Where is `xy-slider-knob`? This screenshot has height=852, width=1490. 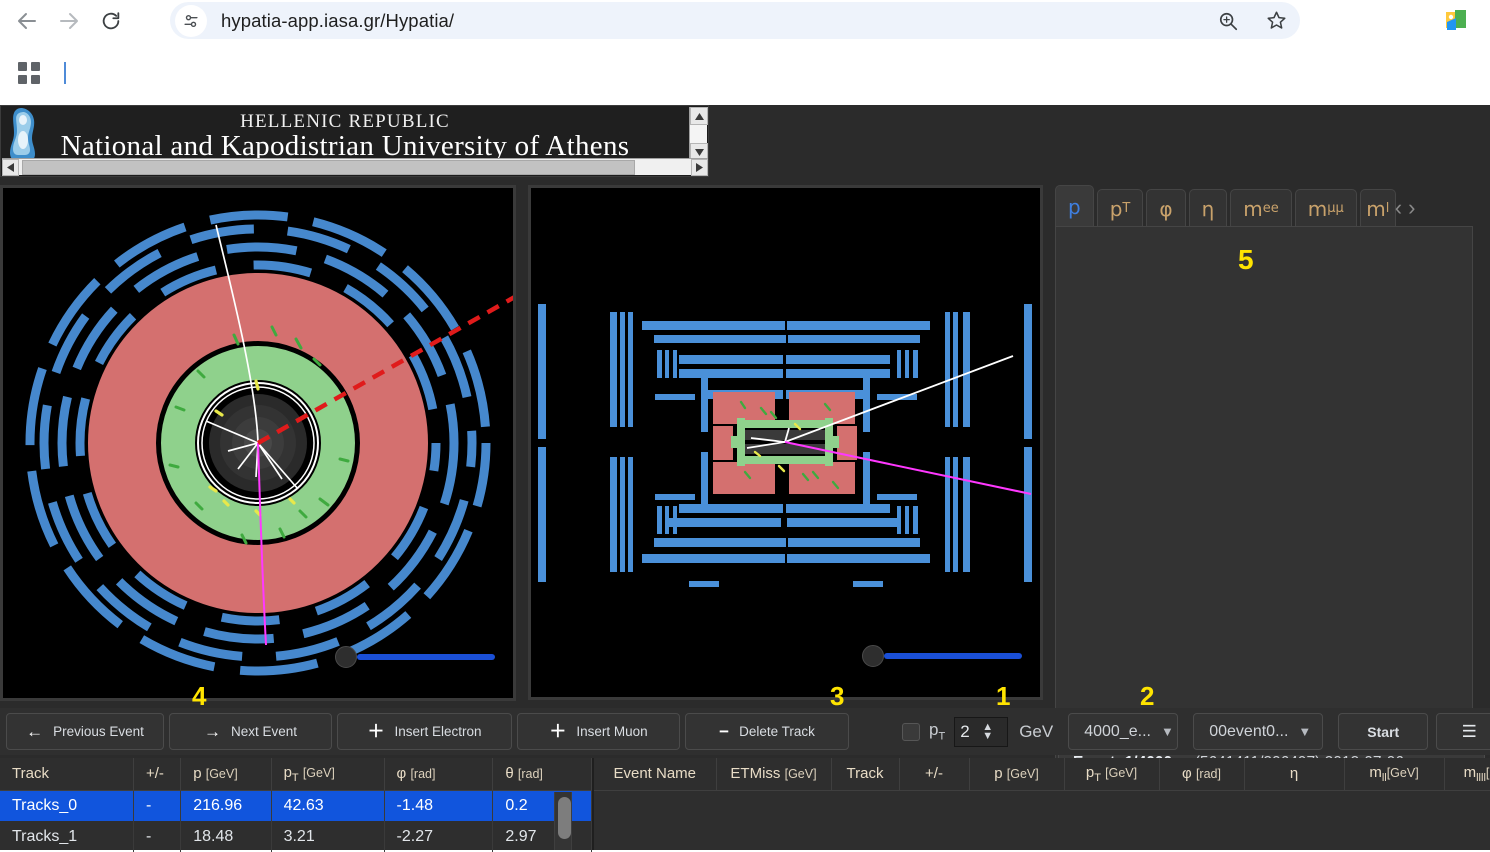
xy-slider-knob is located at coordinates (346, 657).